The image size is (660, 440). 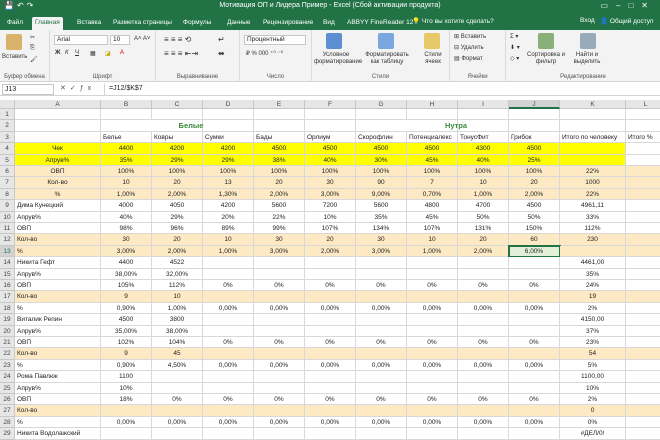 What do you see at coordinates (432, 194) in the screenshot?
I see `cell-h8: 0,70%` at bounding box center [432, 194].